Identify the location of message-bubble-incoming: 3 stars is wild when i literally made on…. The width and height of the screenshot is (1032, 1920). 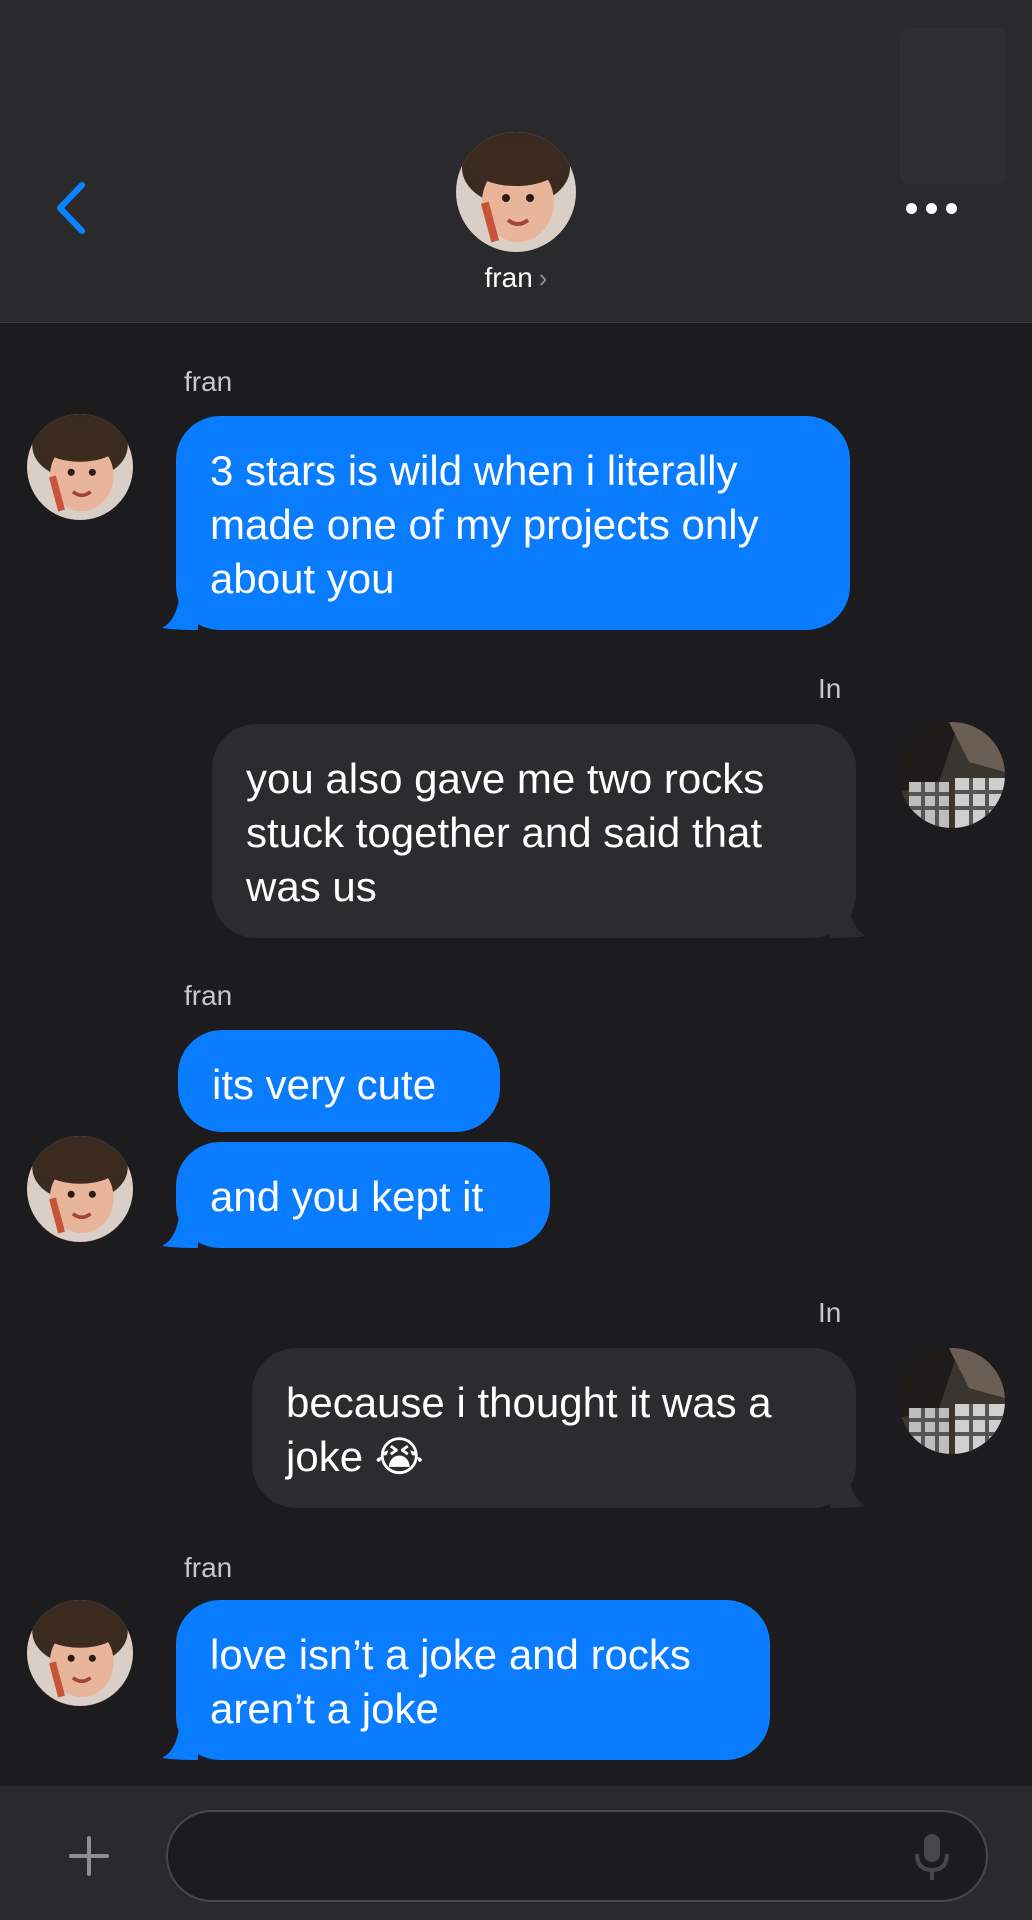
(513, 523).